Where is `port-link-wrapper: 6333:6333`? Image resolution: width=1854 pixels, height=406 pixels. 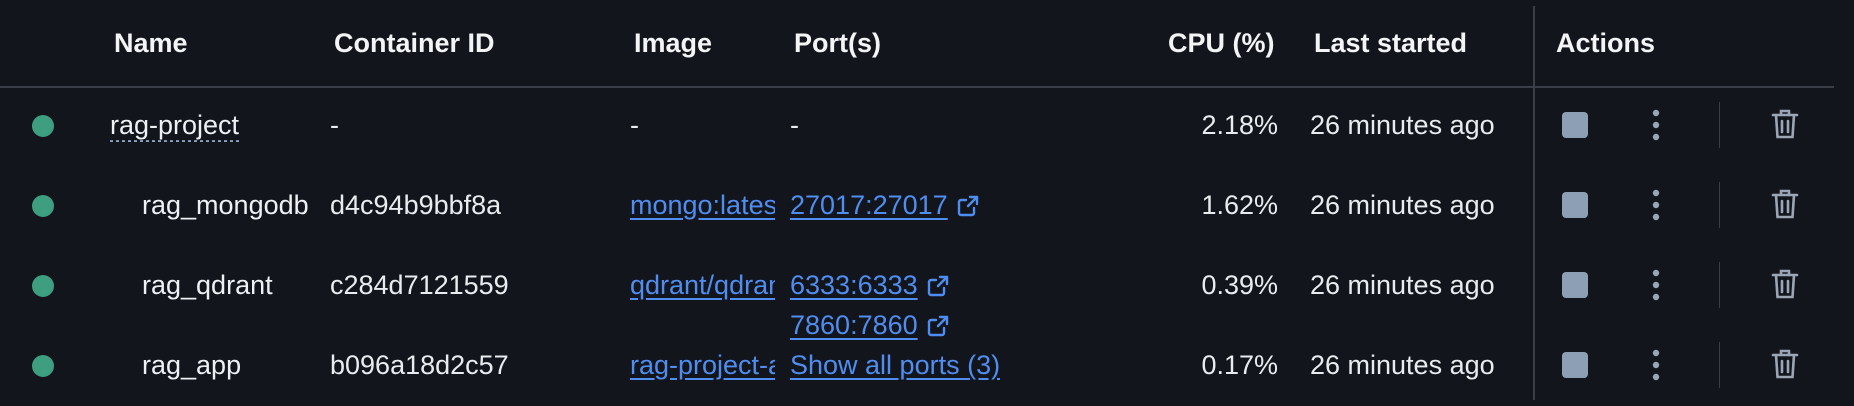 port-link-wrapper: 6333:6333 is located at coordinates (870, 285).